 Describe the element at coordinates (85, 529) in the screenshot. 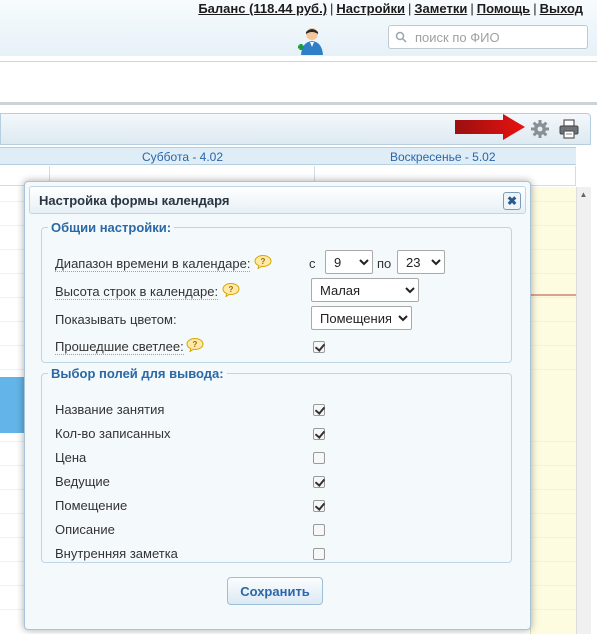

I see `field-label: Описание` at that location.